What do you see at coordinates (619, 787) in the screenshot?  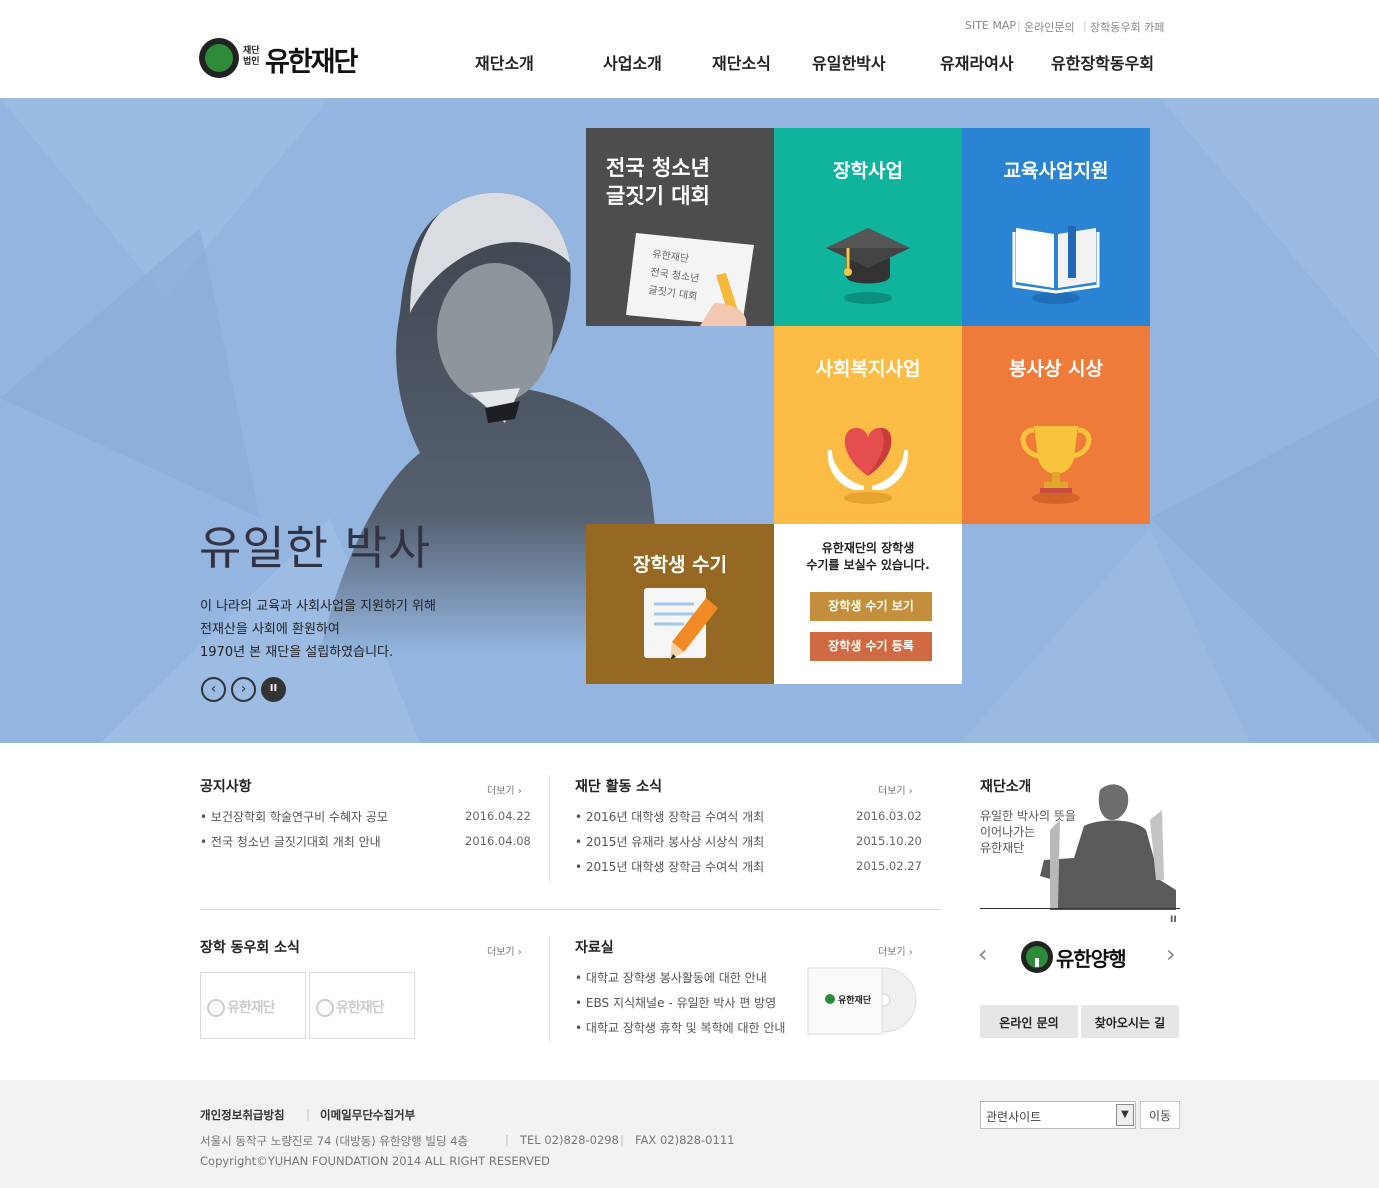 I see `activity-news-title: 재단 활동 소식` at bounding box center [619, 787].